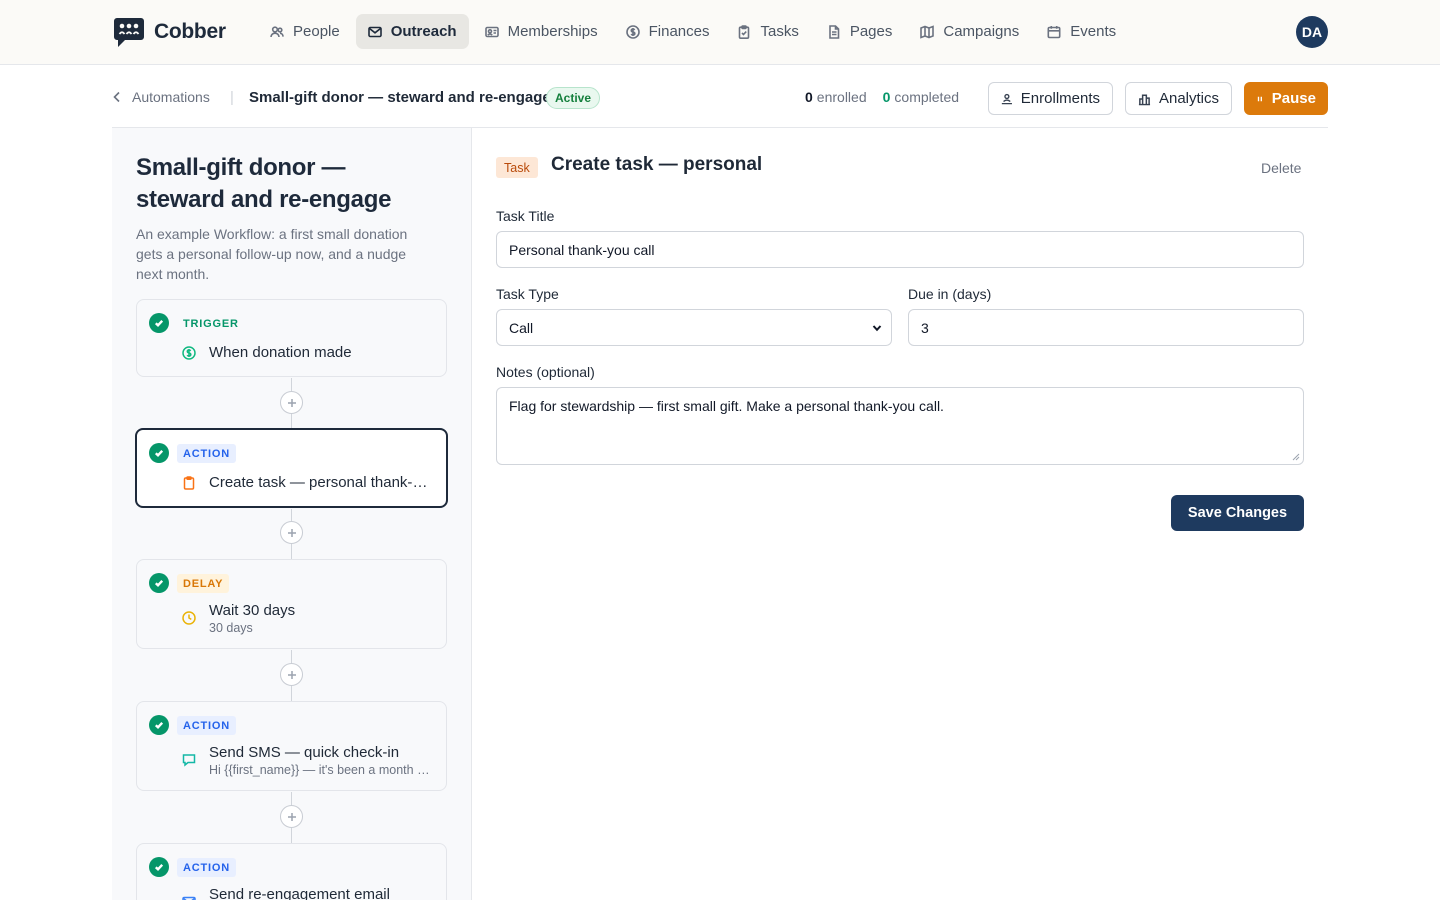  Describe the element at coordinates (1006, 98) in the screenshot. I see `enrollments-icon` at that location.